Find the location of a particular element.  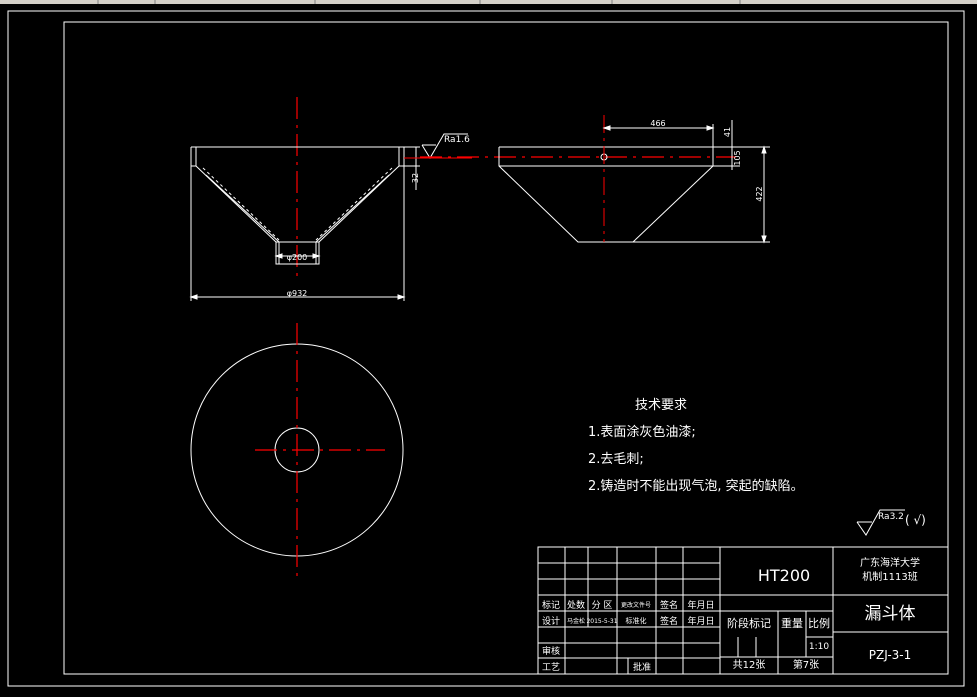

tb-sign-2: 签名 is located at coordinates (669, 621).